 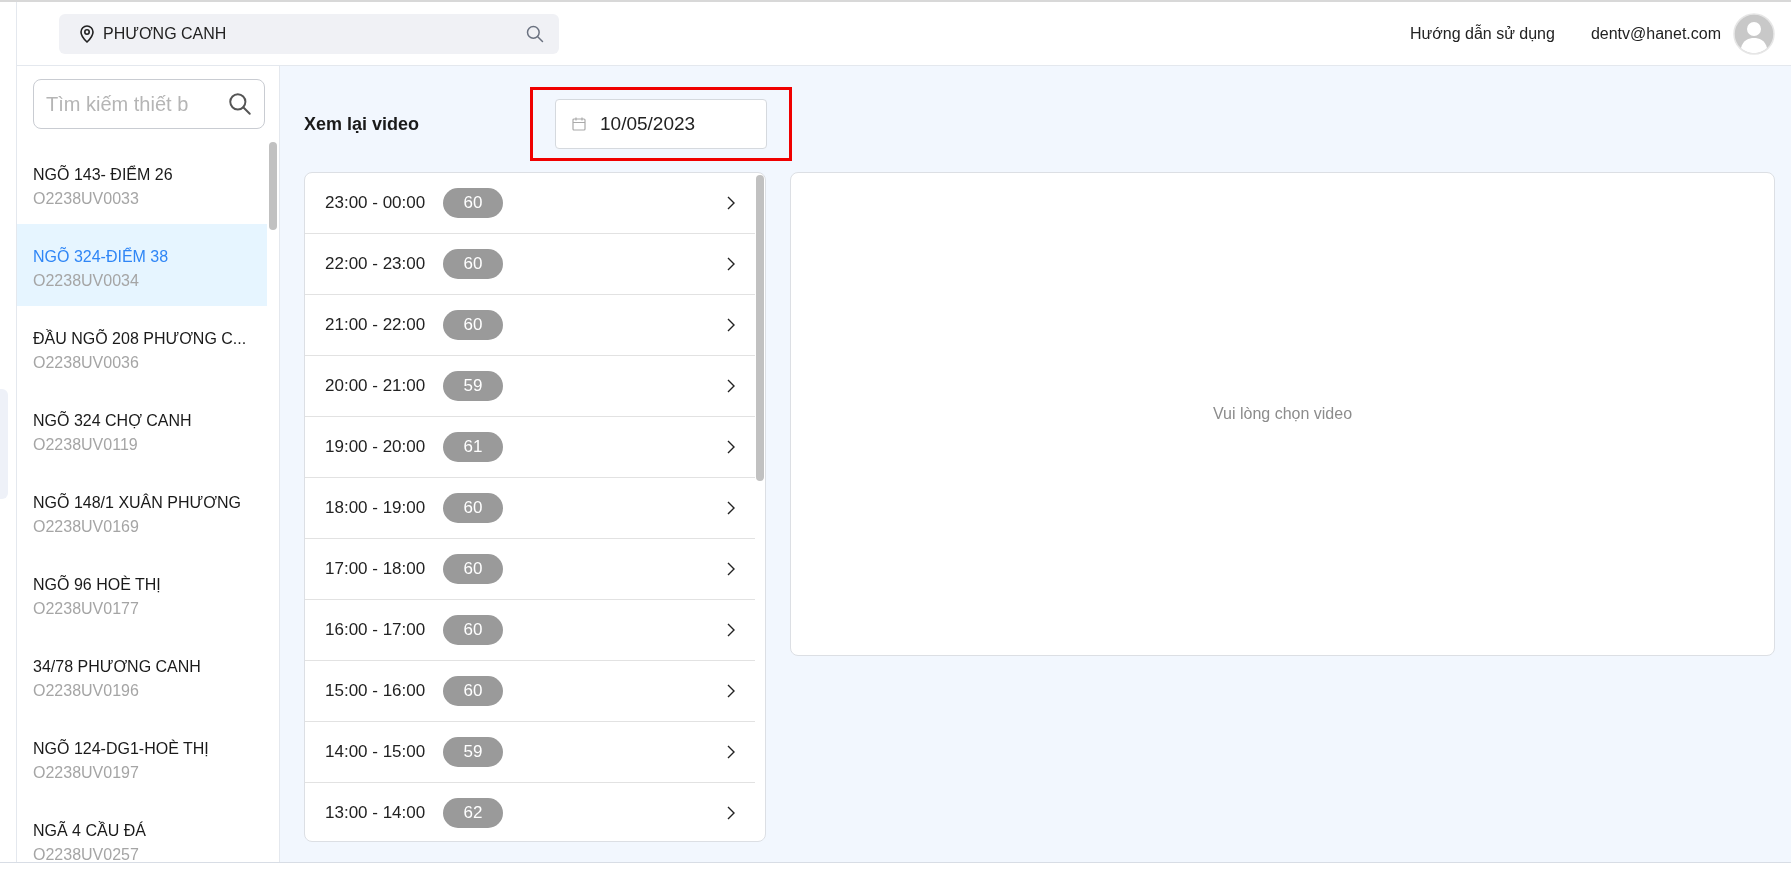 What do you see at coordinates (530, 630) in the screenshot?
I see `hour-row: 16:00 - 17:00 60` at bounding box center [530, 630].